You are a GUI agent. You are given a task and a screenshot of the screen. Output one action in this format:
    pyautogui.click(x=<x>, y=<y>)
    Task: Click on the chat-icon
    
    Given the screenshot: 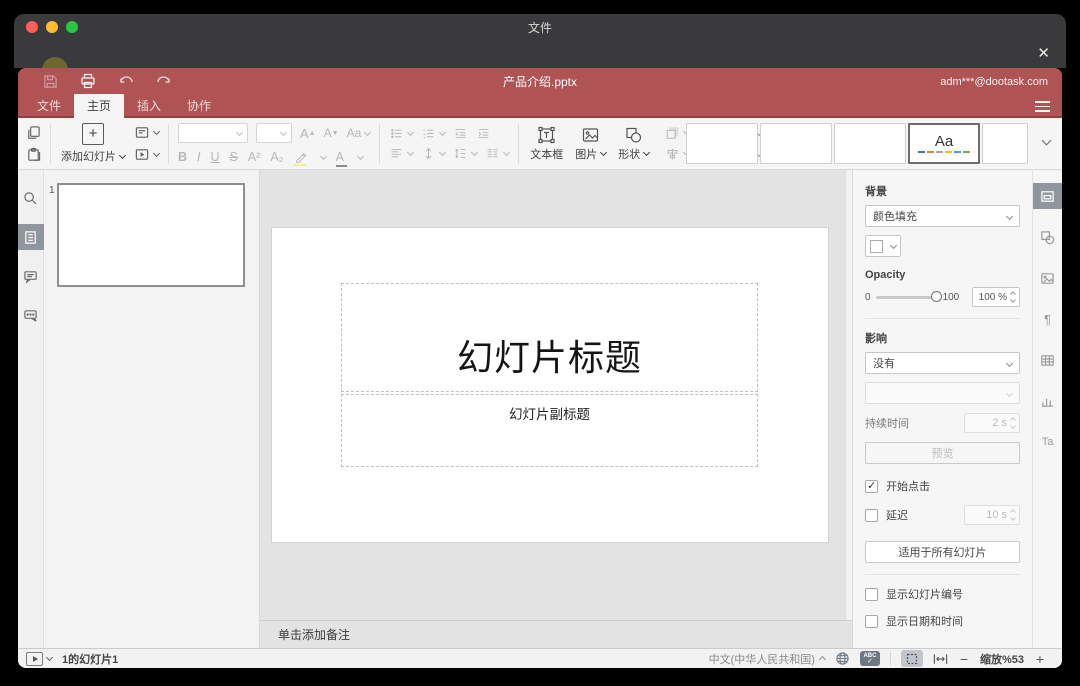 What is the action you would take?
    pyautogui.click(x=31, y=315)
    